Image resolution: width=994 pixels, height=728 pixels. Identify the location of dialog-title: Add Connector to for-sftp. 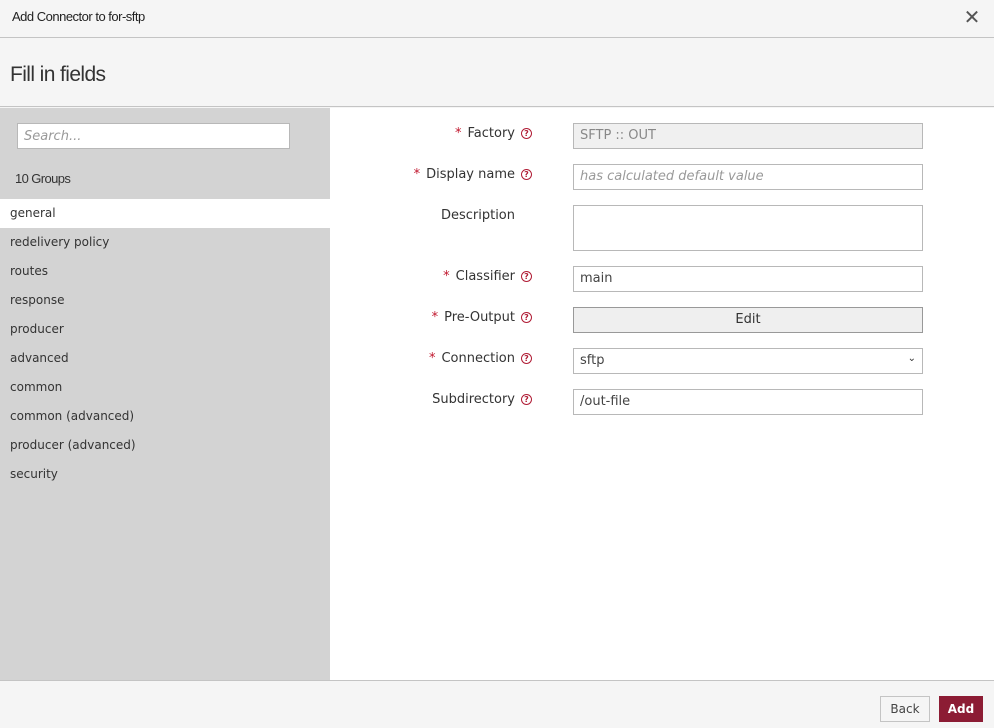
(78, 16).